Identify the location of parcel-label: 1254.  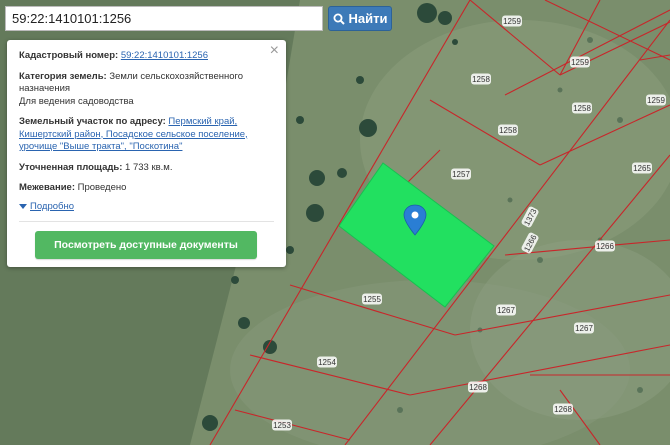
(327, 362).